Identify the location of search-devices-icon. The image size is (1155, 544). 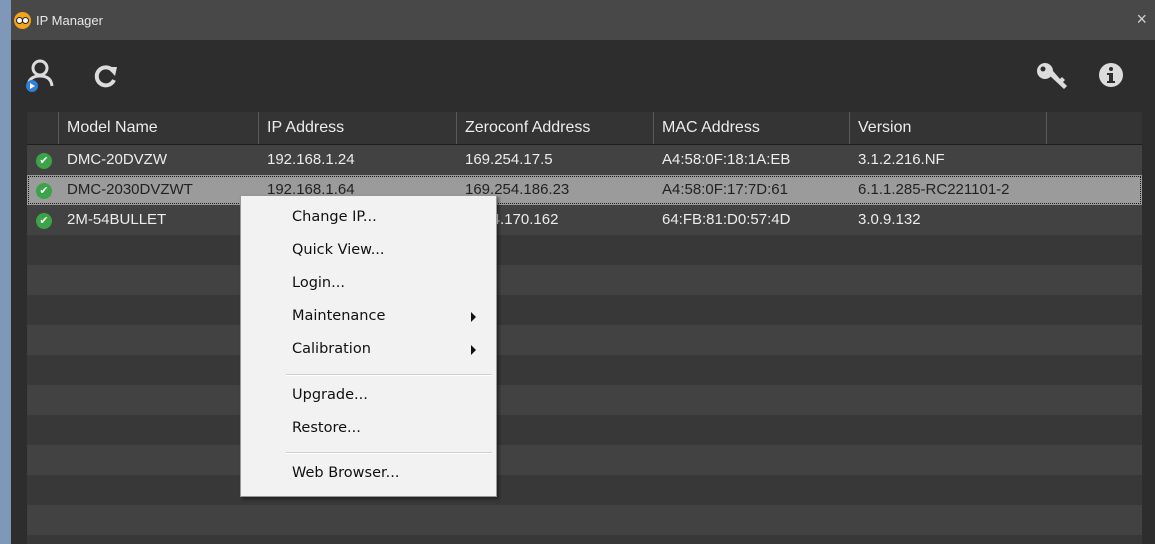
(40, 76).